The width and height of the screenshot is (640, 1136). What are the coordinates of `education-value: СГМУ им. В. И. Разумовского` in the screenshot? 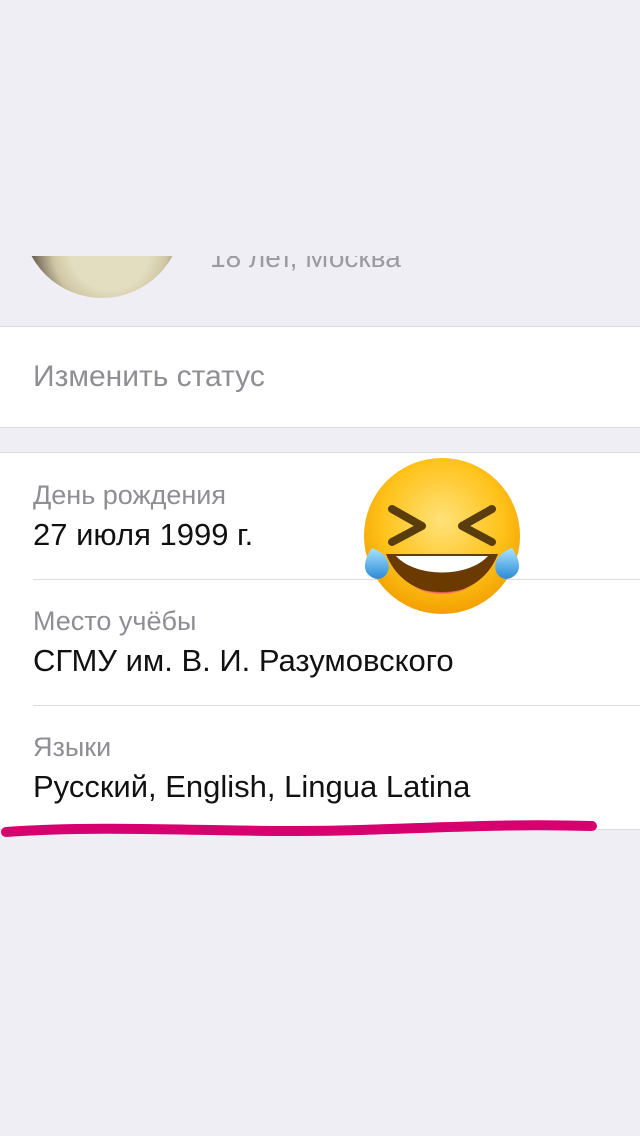 It's located at (243, 660).